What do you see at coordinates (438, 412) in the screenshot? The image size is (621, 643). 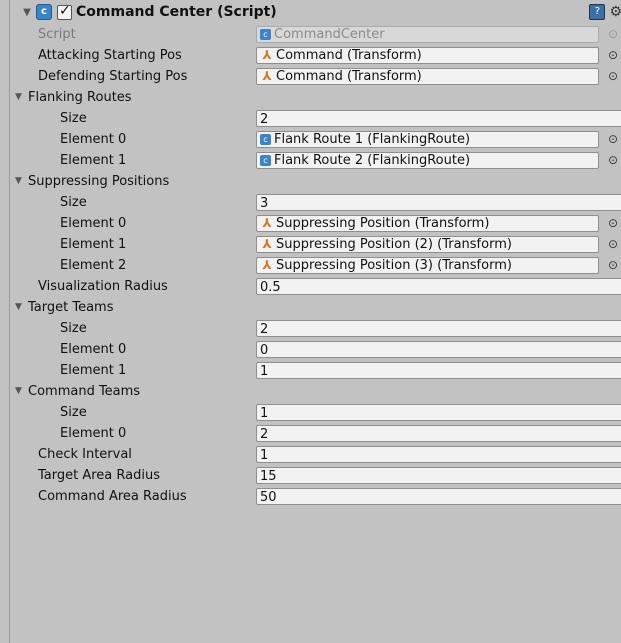 I see `command-teams-size-field: 1` at bounding box center [438, 412].